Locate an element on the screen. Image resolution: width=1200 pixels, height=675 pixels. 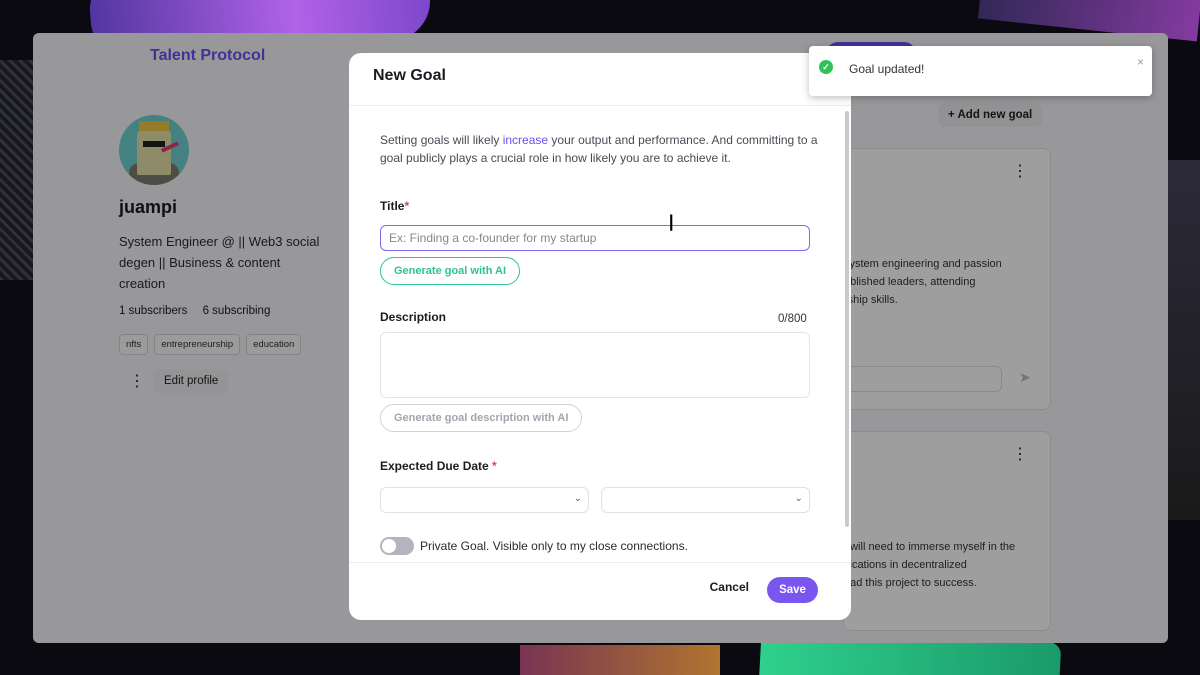
cancel-button: Cancel is located at coordinates (729, 587).